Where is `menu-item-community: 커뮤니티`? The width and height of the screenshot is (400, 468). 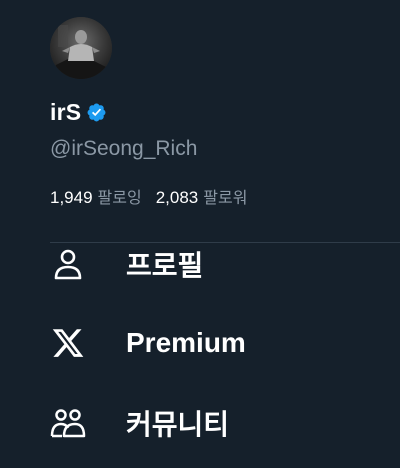 menu-item-community: 커뮤니티 is located at coordinates (139, 423).